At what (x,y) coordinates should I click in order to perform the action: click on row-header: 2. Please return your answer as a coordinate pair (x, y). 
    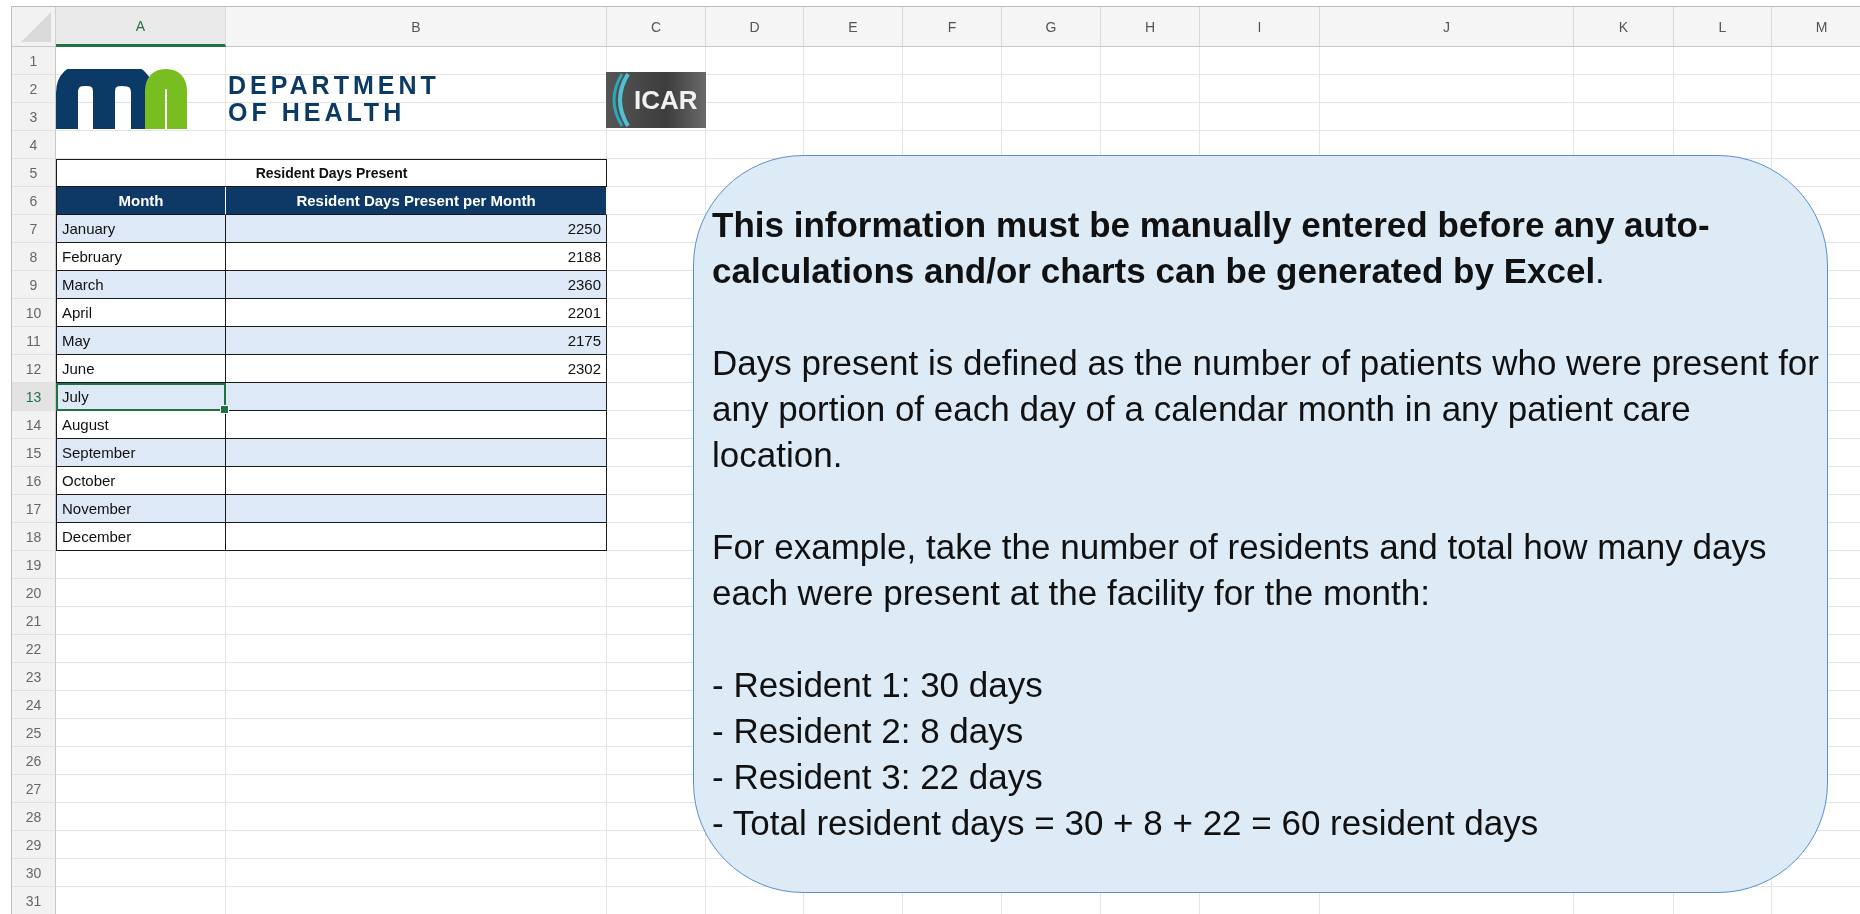
    Looking at the image, I should click on (34, 89).